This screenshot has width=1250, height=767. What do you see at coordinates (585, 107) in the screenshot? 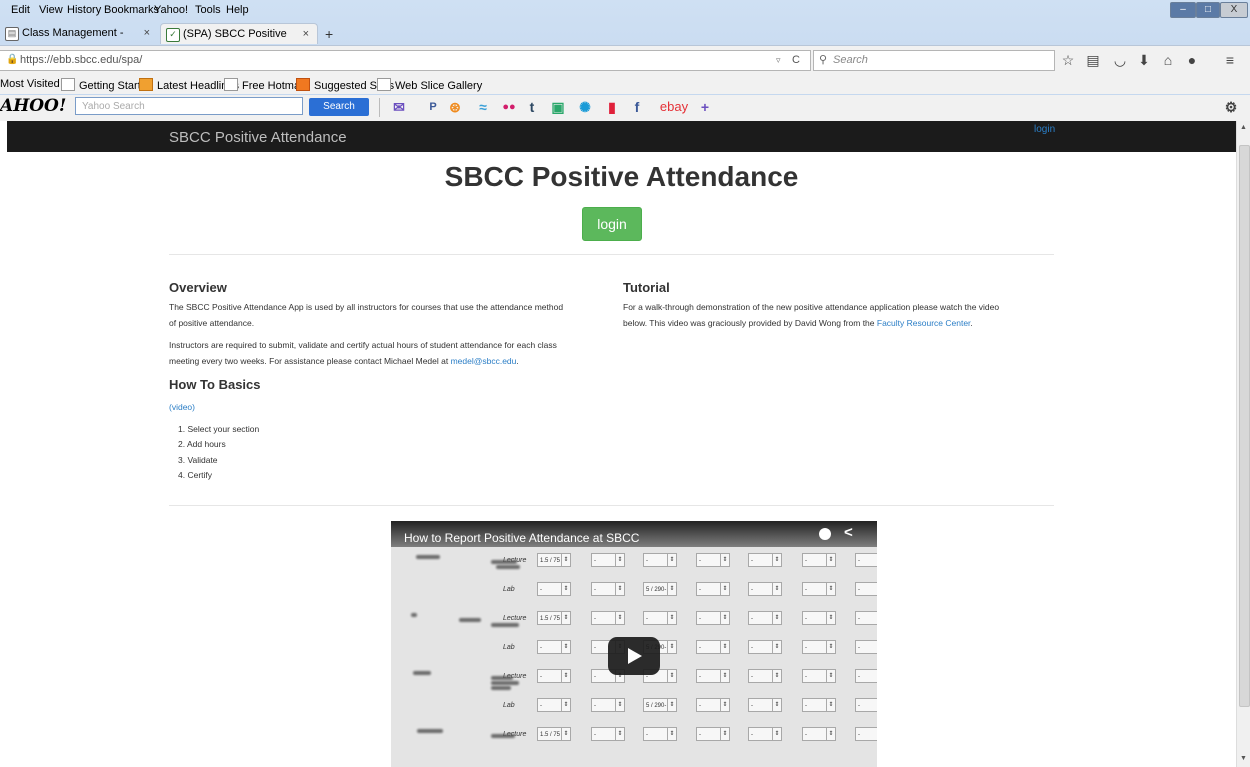
I see `weather-icon: ✺` at bounding box center [585, 107].